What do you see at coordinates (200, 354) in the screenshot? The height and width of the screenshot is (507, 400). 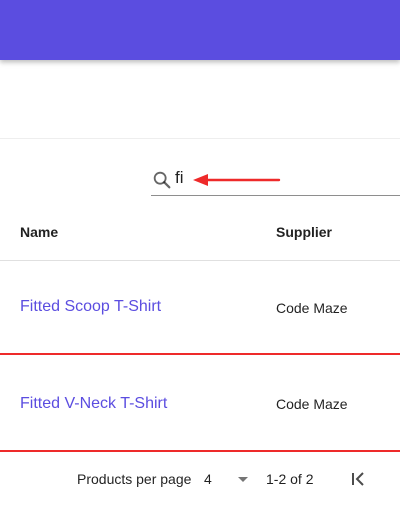 I see `row-divider-highlight` at bounding box center [200, 354].